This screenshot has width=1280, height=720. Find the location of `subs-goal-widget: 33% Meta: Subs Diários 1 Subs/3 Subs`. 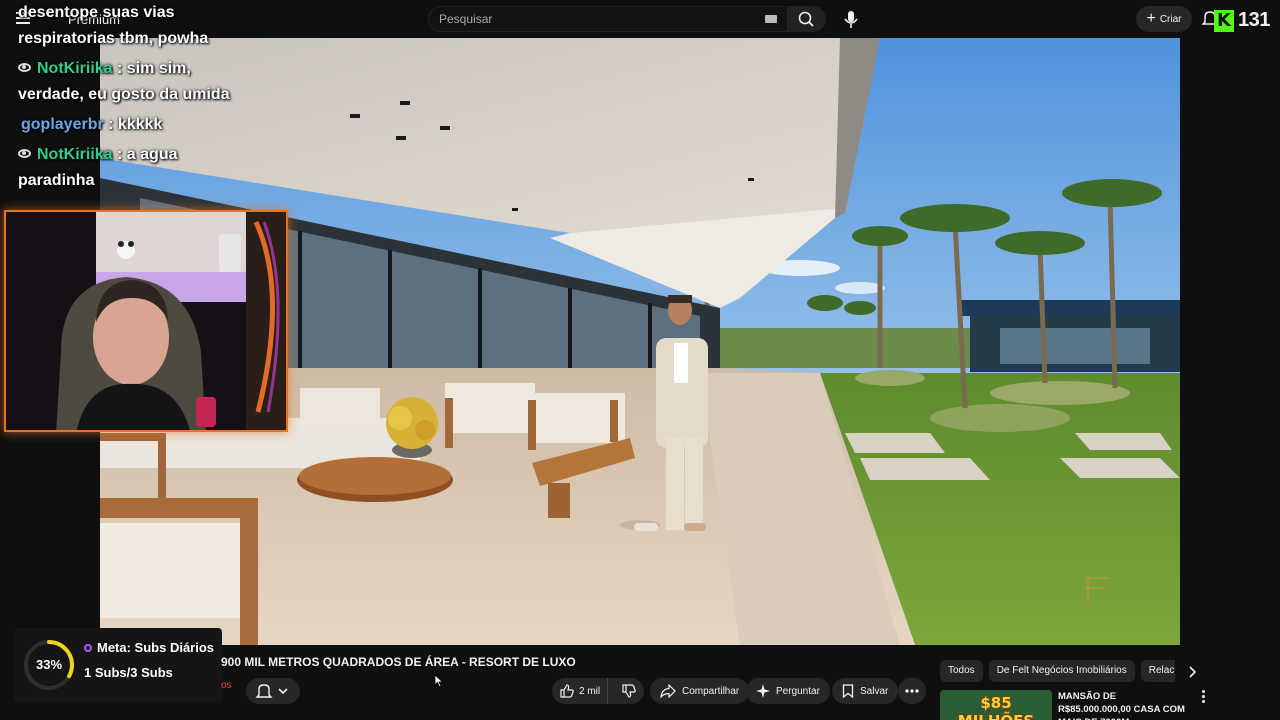

subs-goal-widget: 33% Meta: Subs Diários 1 Subs/3 Subs is located at coordinates (118, 665).